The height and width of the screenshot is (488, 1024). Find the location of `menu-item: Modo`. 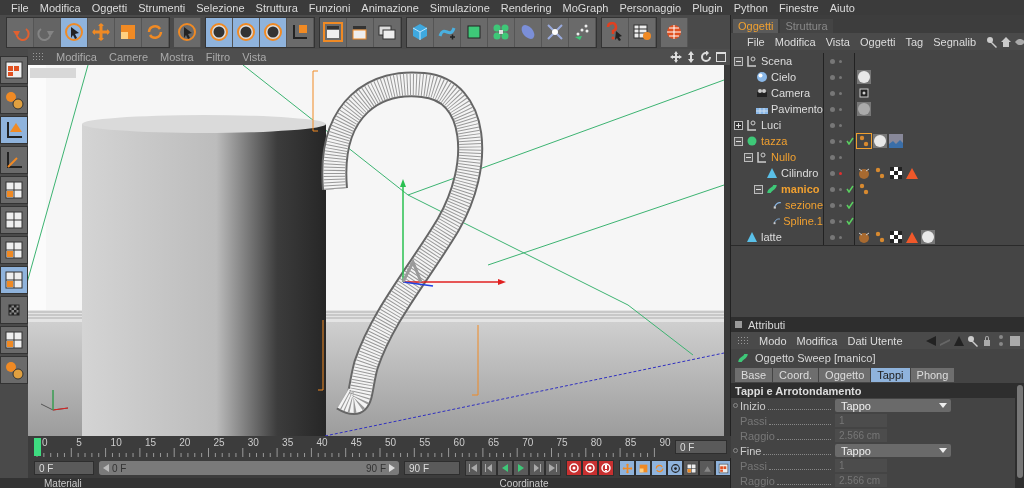

menu-item: Modo is located at coordinates (773, 340).